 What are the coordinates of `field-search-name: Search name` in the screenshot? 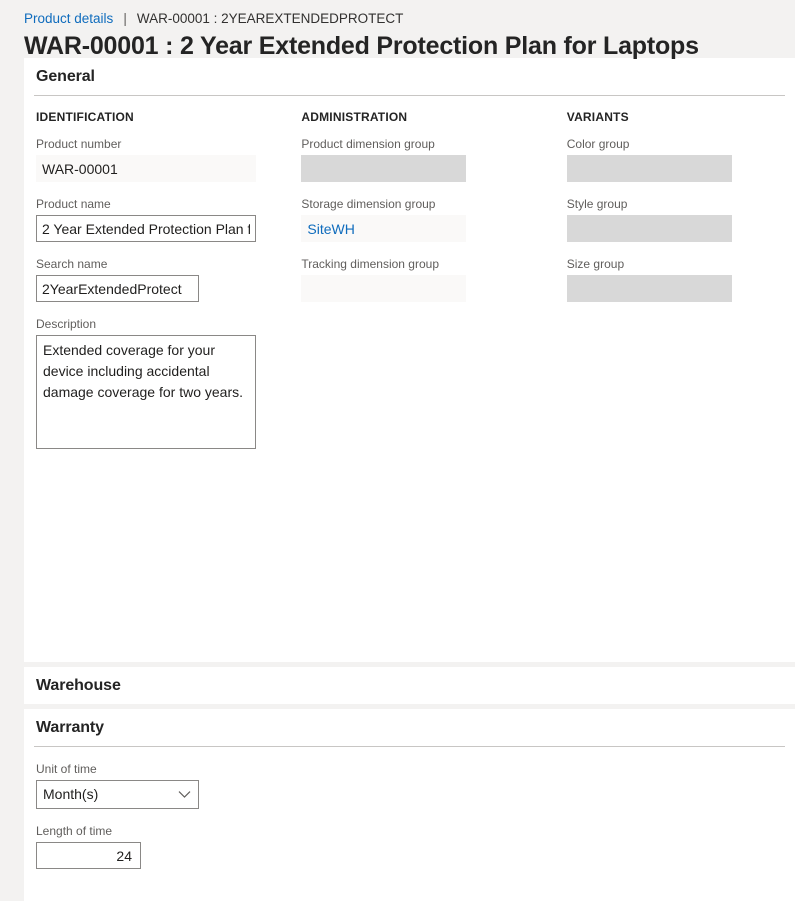 It's located at (168, 279).